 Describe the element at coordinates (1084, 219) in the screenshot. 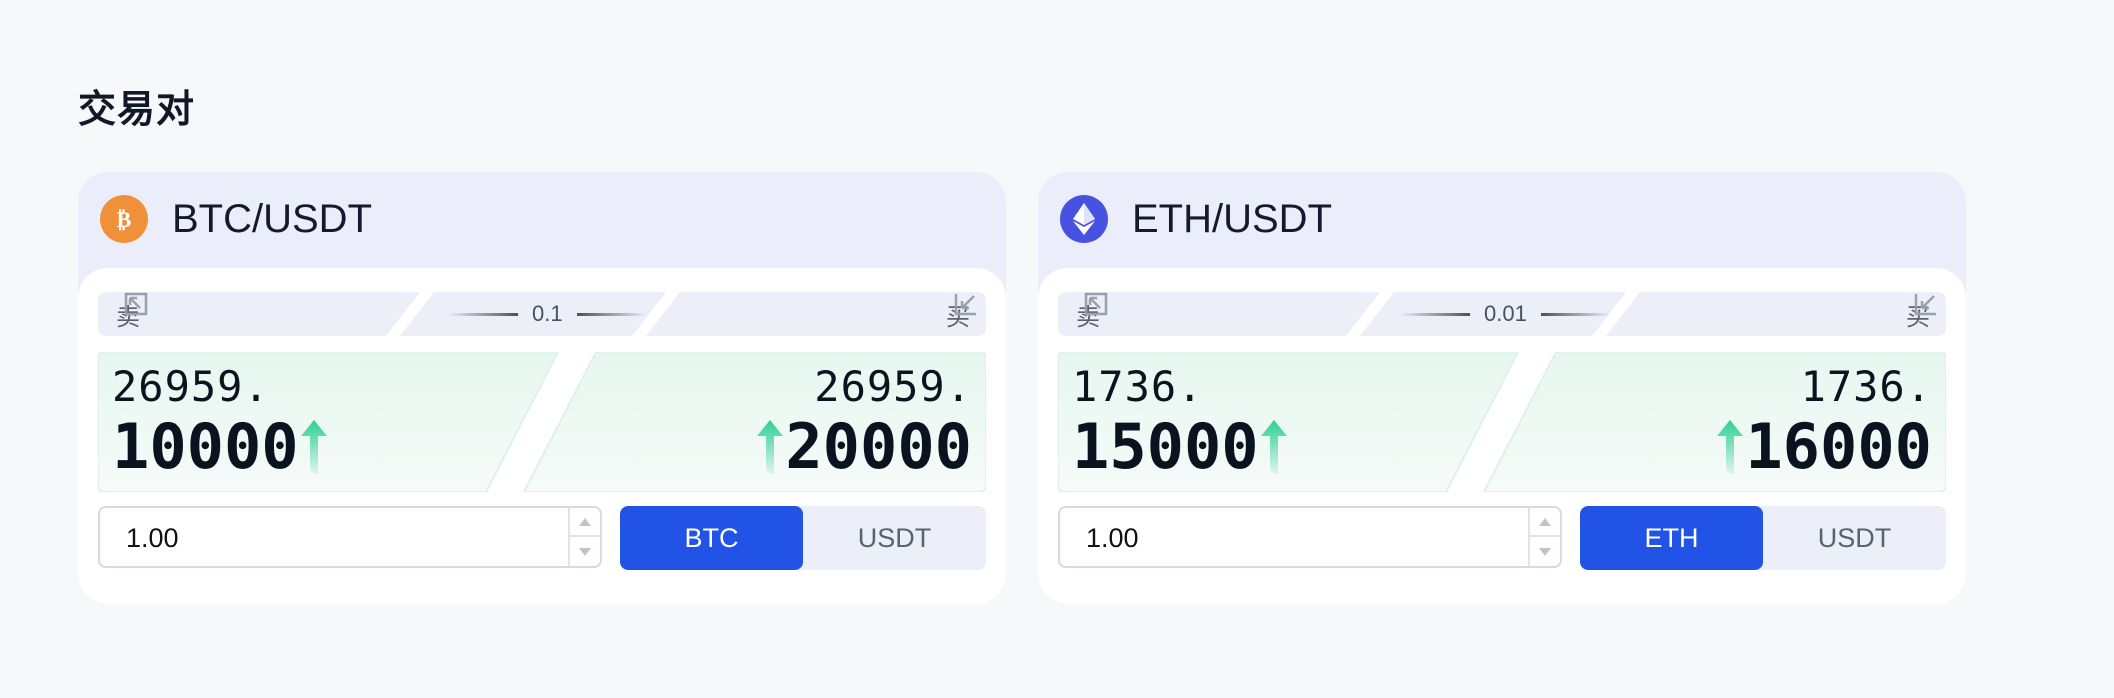

I see `ethereum-icon` at that location.